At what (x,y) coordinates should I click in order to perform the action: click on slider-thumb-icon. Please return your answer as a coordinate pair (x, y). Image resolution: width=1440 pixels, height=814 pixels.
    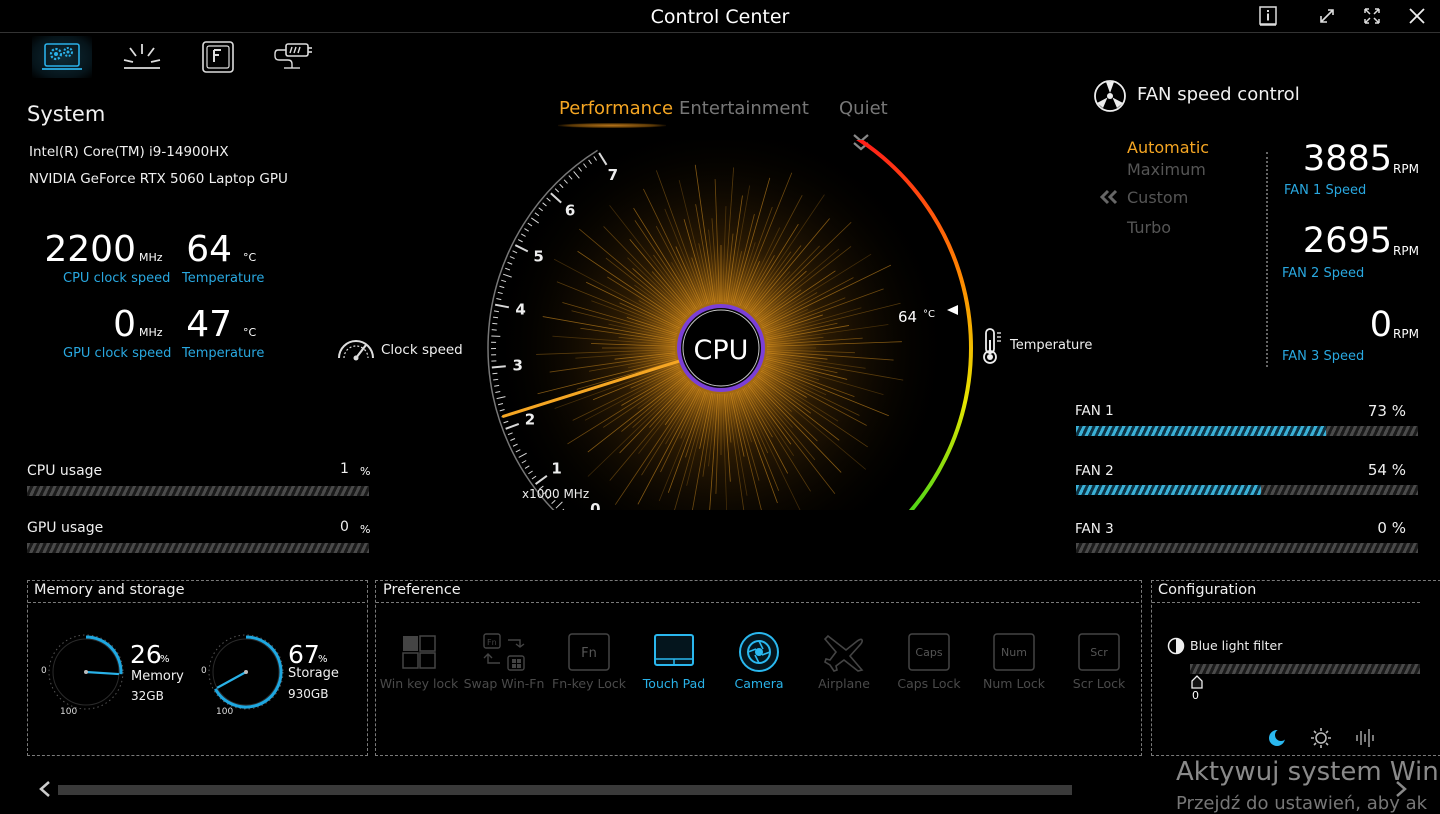
    Looking at the image, I should click on (1197, 682).